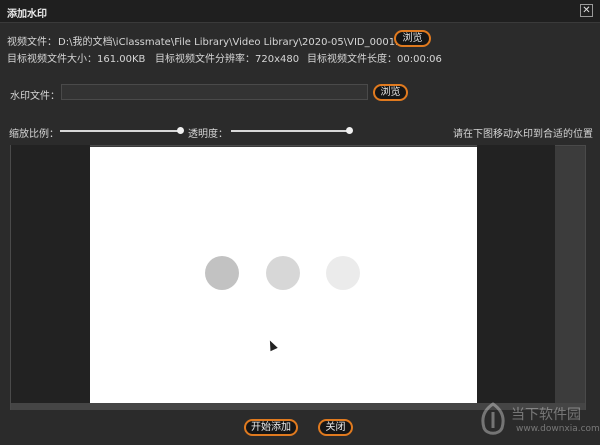  I want to click on site-watermark-text: 当下软件园, so click(546, 415).